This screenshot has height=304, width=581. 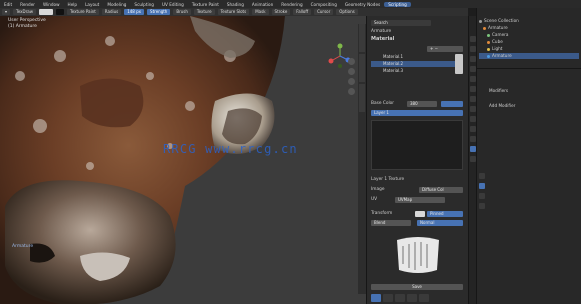 I want to click on uv-label: UV, so click(x=374, y=199).